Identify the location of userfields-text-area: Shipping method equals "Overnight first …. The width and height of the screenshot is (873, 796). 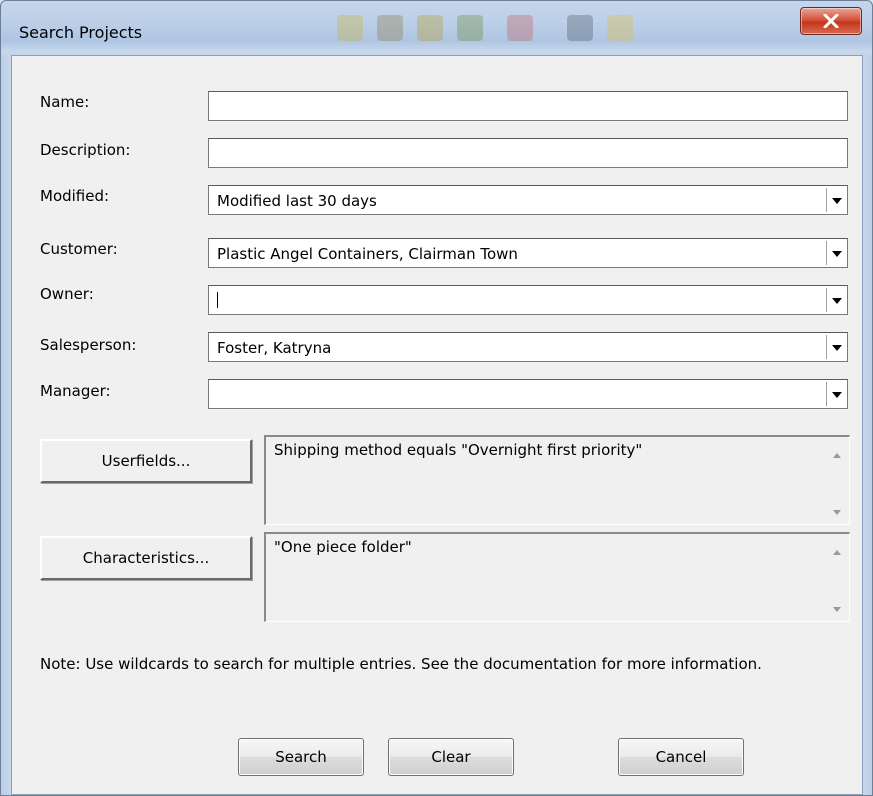
(557, 480).